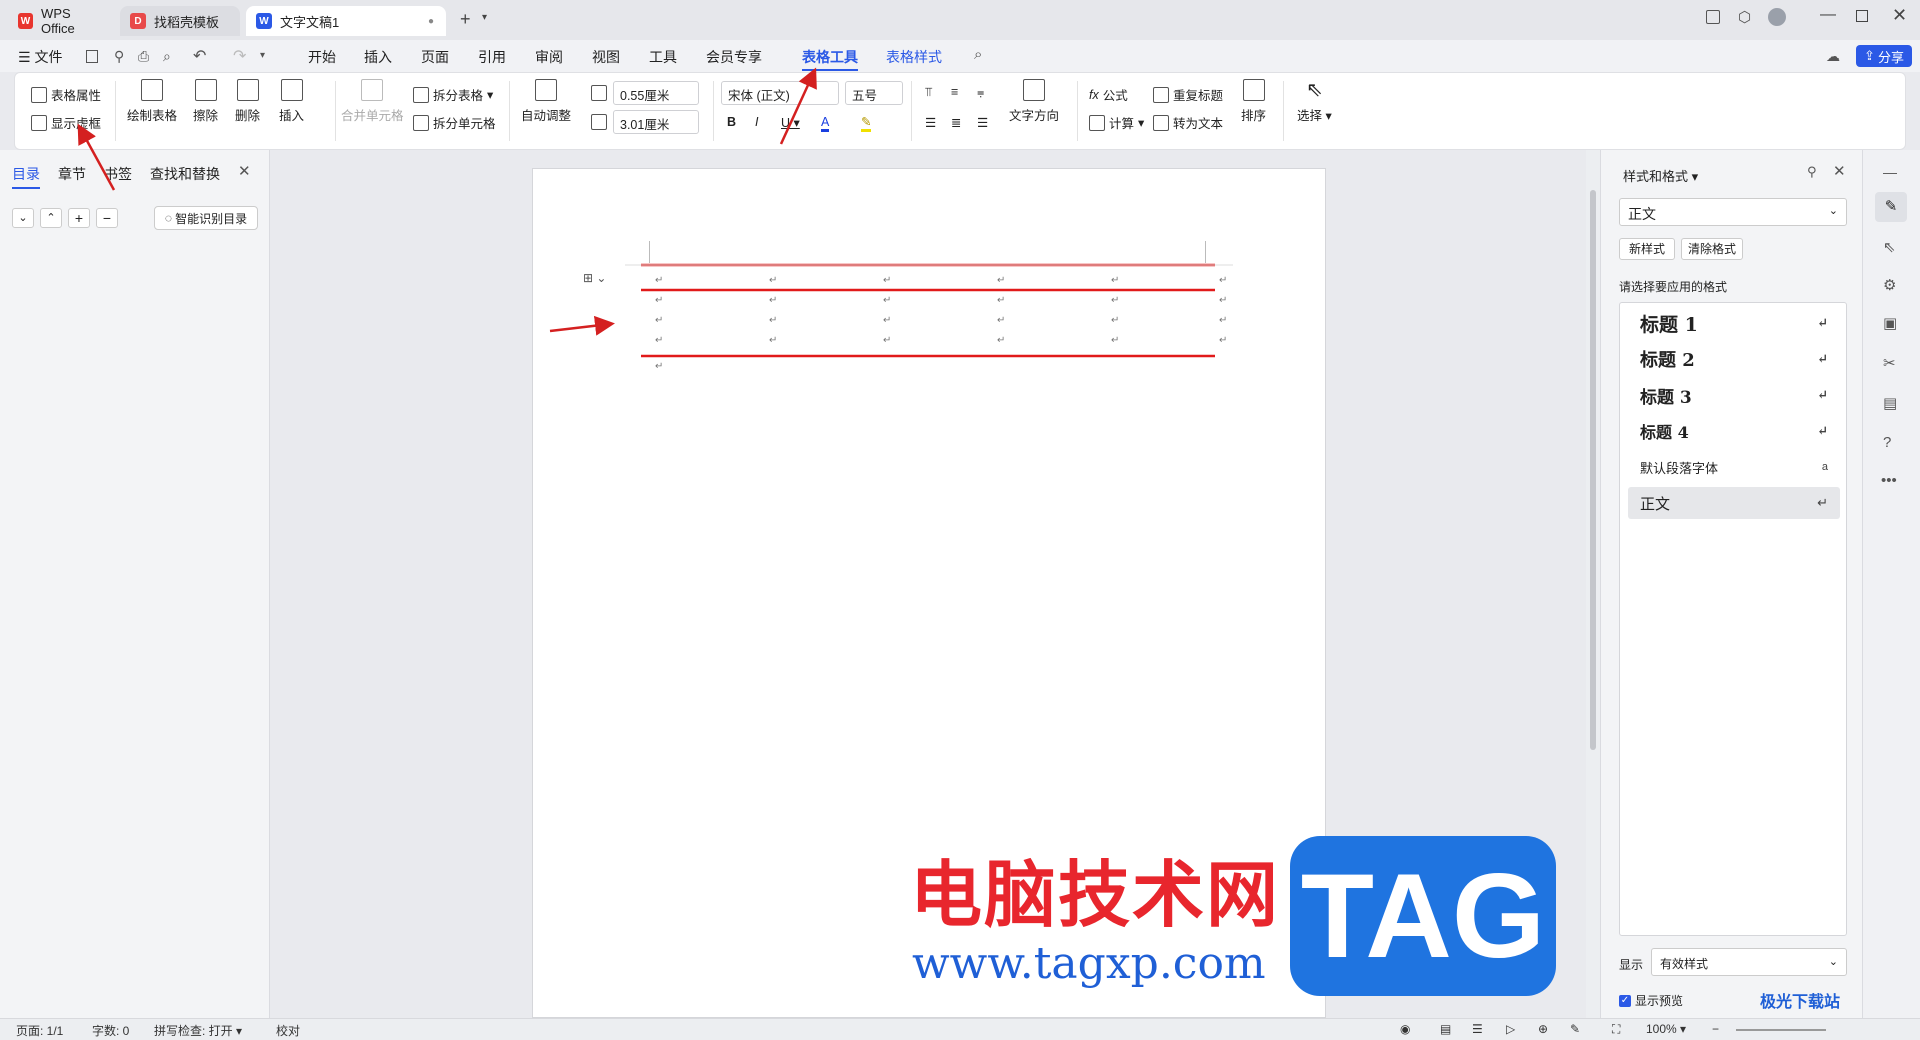  What do you see at coordinates (262, 55) in the screenshot?
I see `more-chevron-icon: ▾` at bounding box center [262, 55].